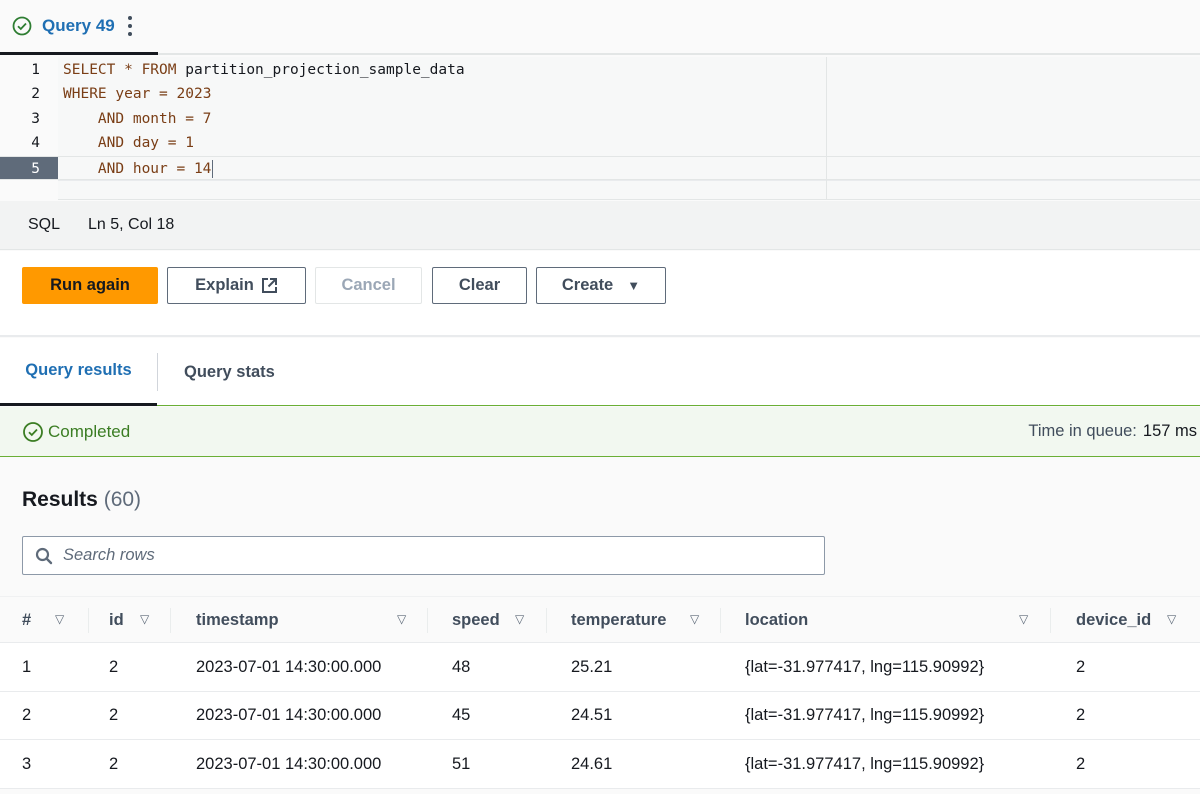  Describe the element at coordinates (325, 69) in the screenshot. I see `code-token: partition_projection_sample_data` at that location.